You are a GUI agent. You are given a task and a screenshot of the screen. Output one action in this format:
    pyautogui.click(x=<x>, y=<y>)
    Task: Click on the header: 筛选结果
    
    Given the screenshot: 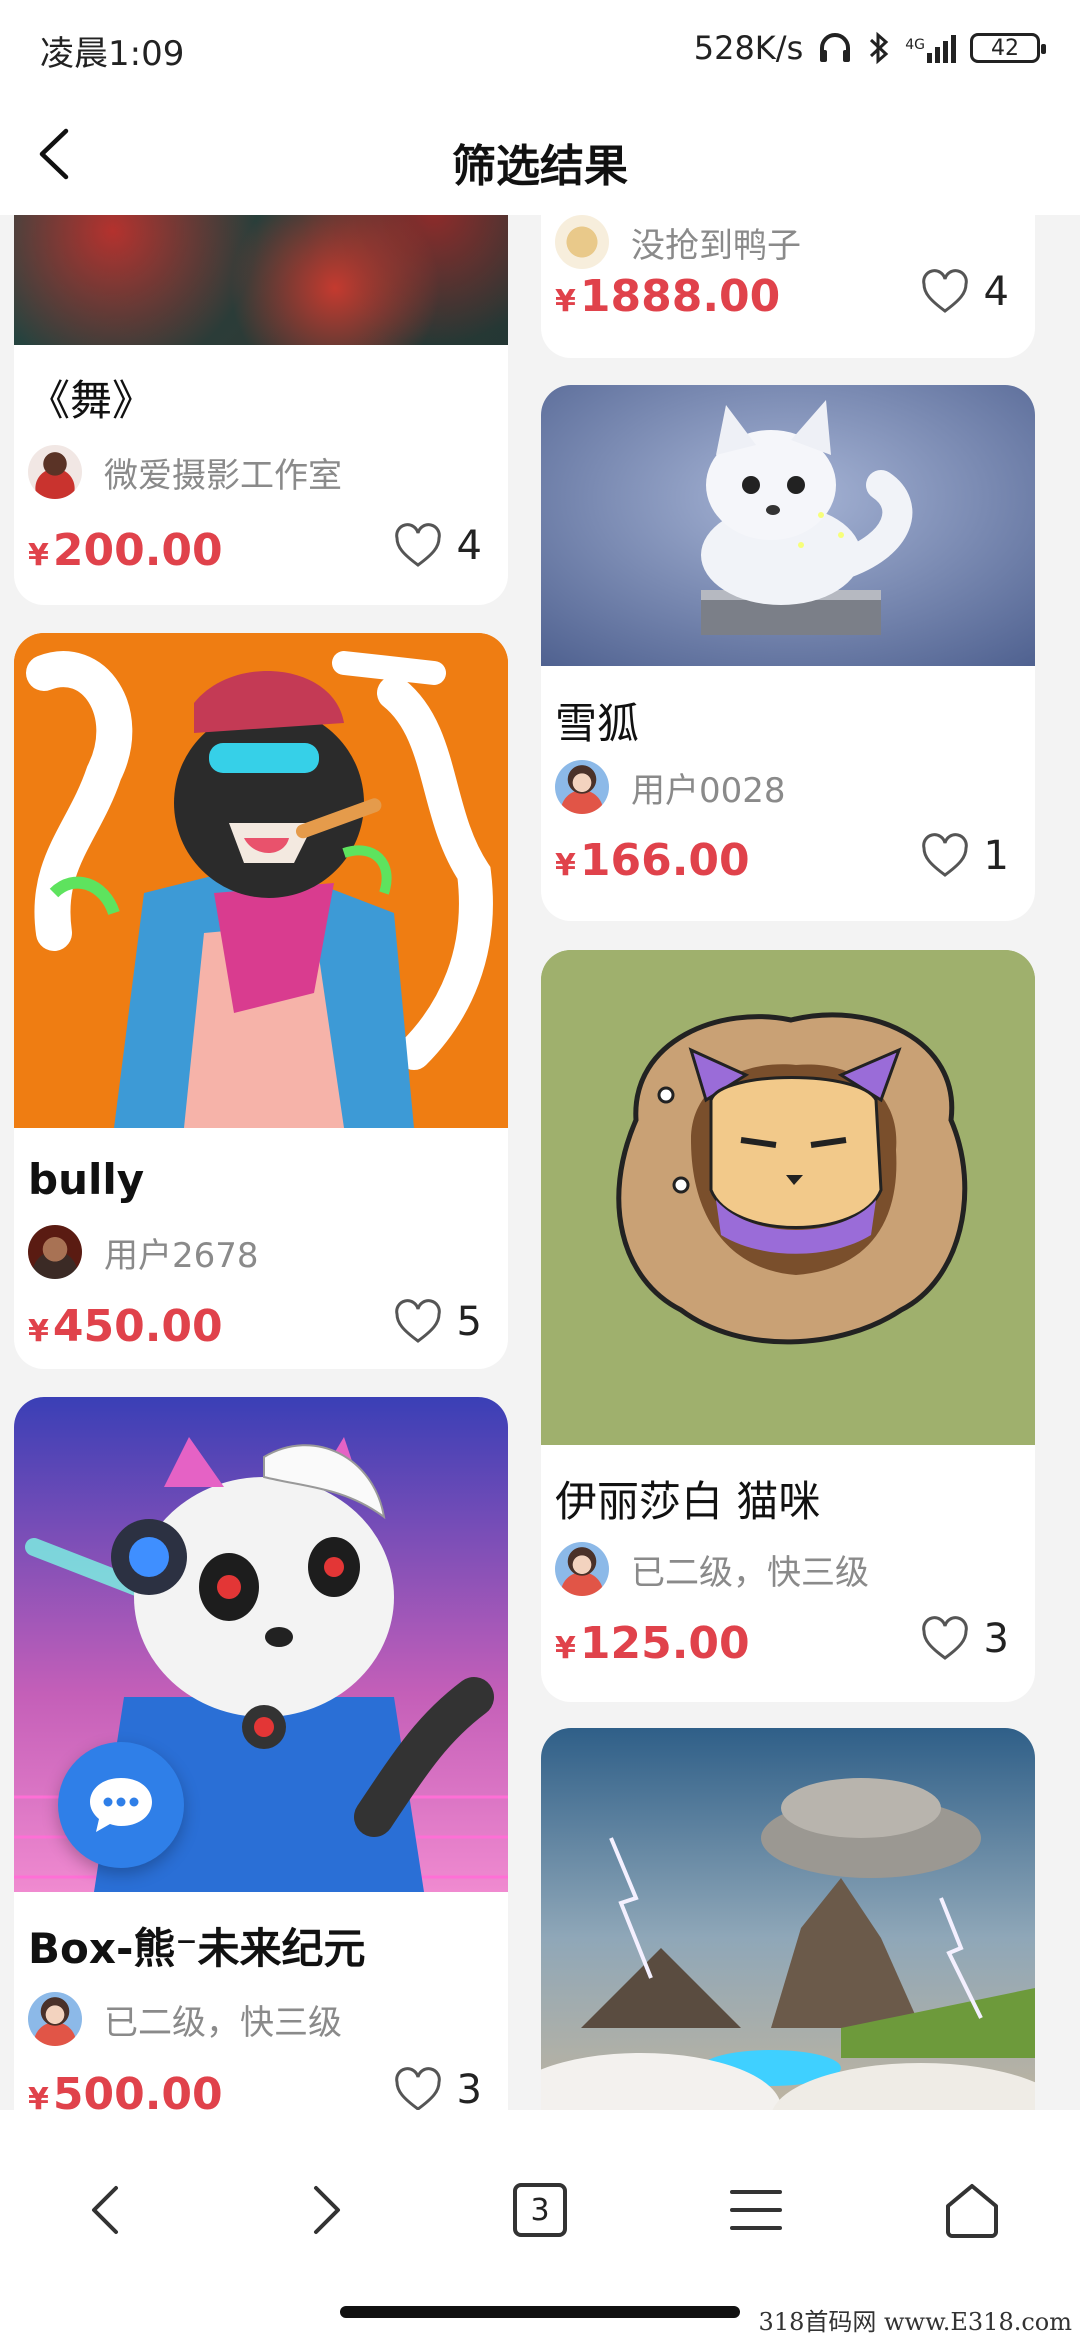 What is the action you would take?
    pyautogui.click(x=540, y=155)
    